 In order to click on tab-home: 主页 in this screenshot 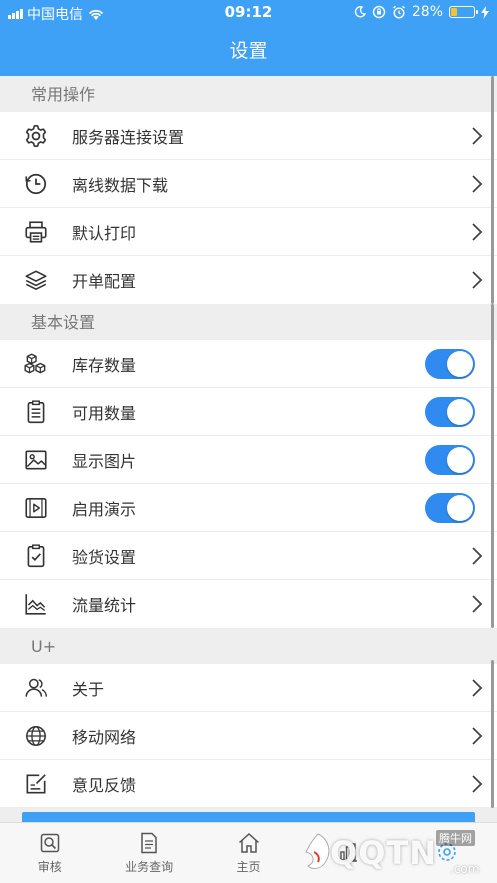, I will do `click(248, 853)`.